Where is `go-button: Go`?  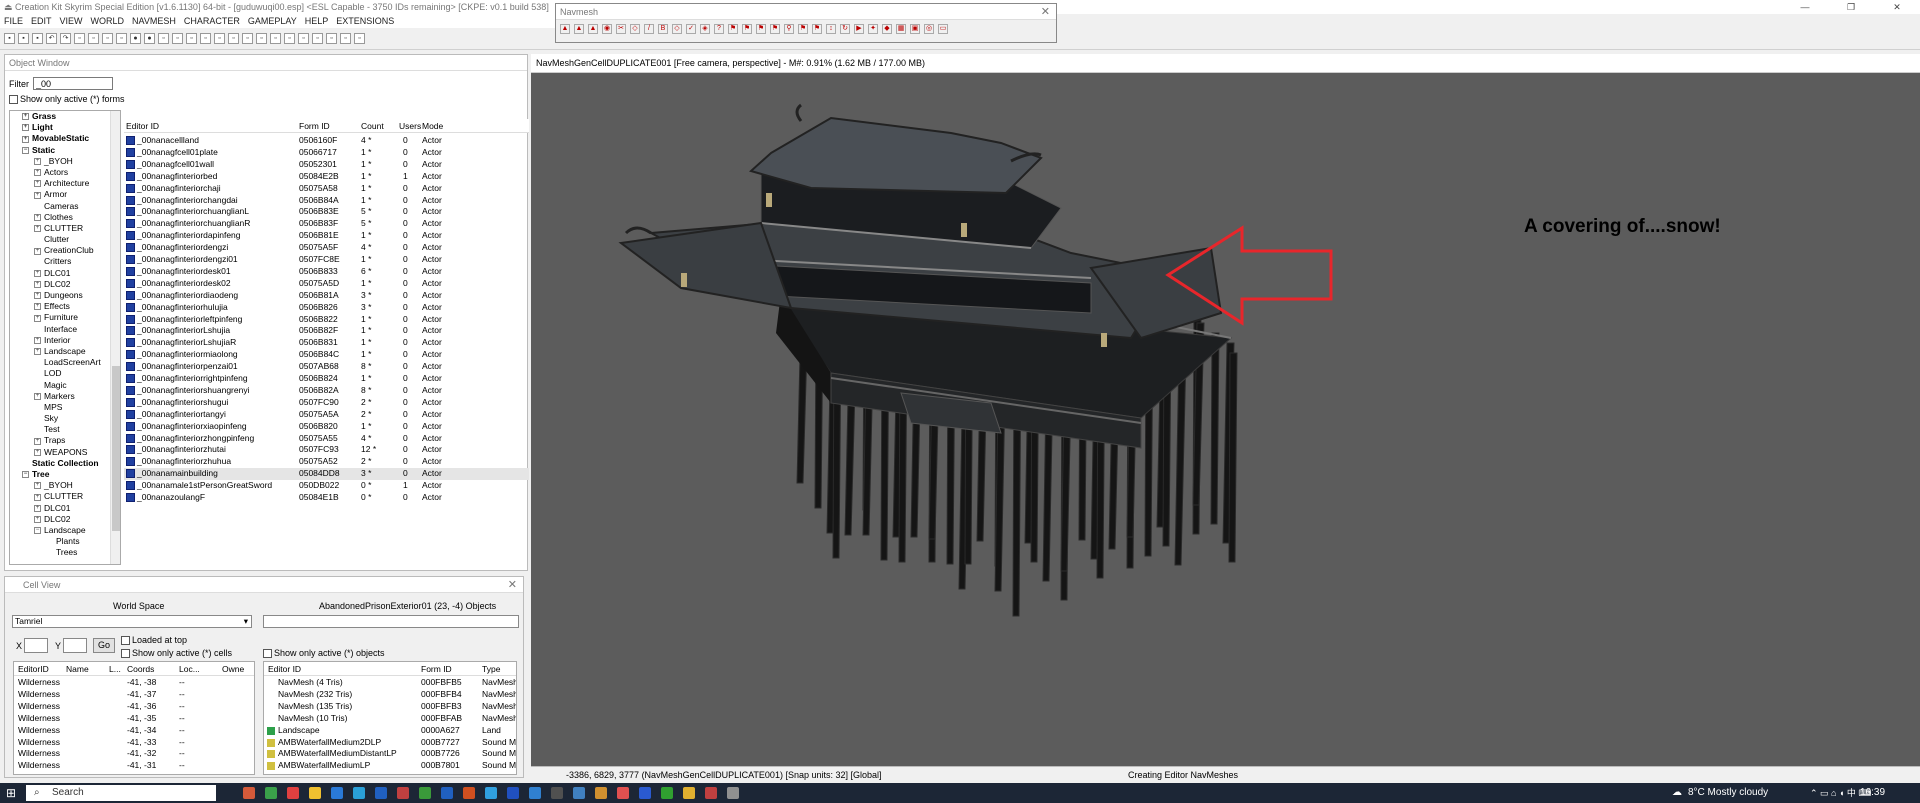
go-button: Go is located at coordinates (104, 645).